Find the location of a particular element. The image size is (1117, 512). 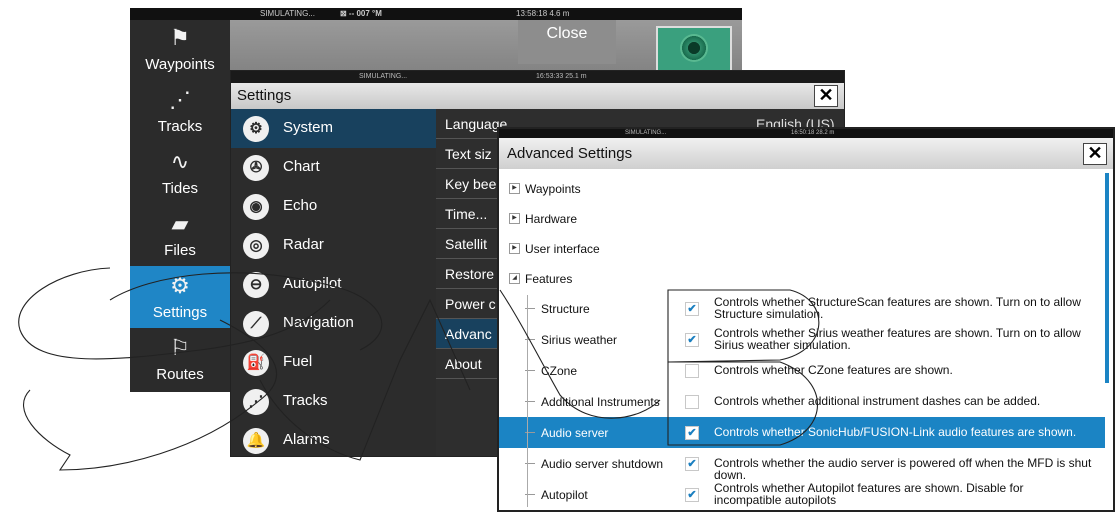

scribble-box-top is located at coordinates (743, 326).